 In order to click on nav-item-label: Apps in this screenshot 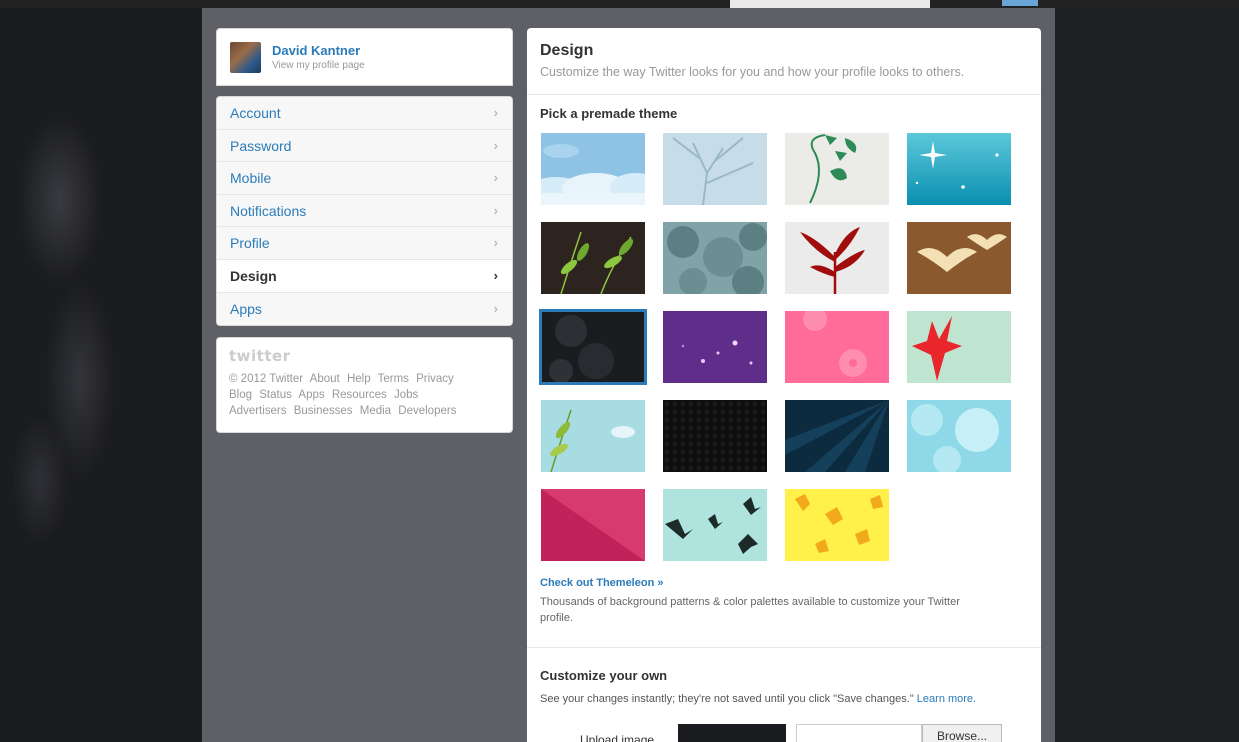, I will do `click(246, 308)`.